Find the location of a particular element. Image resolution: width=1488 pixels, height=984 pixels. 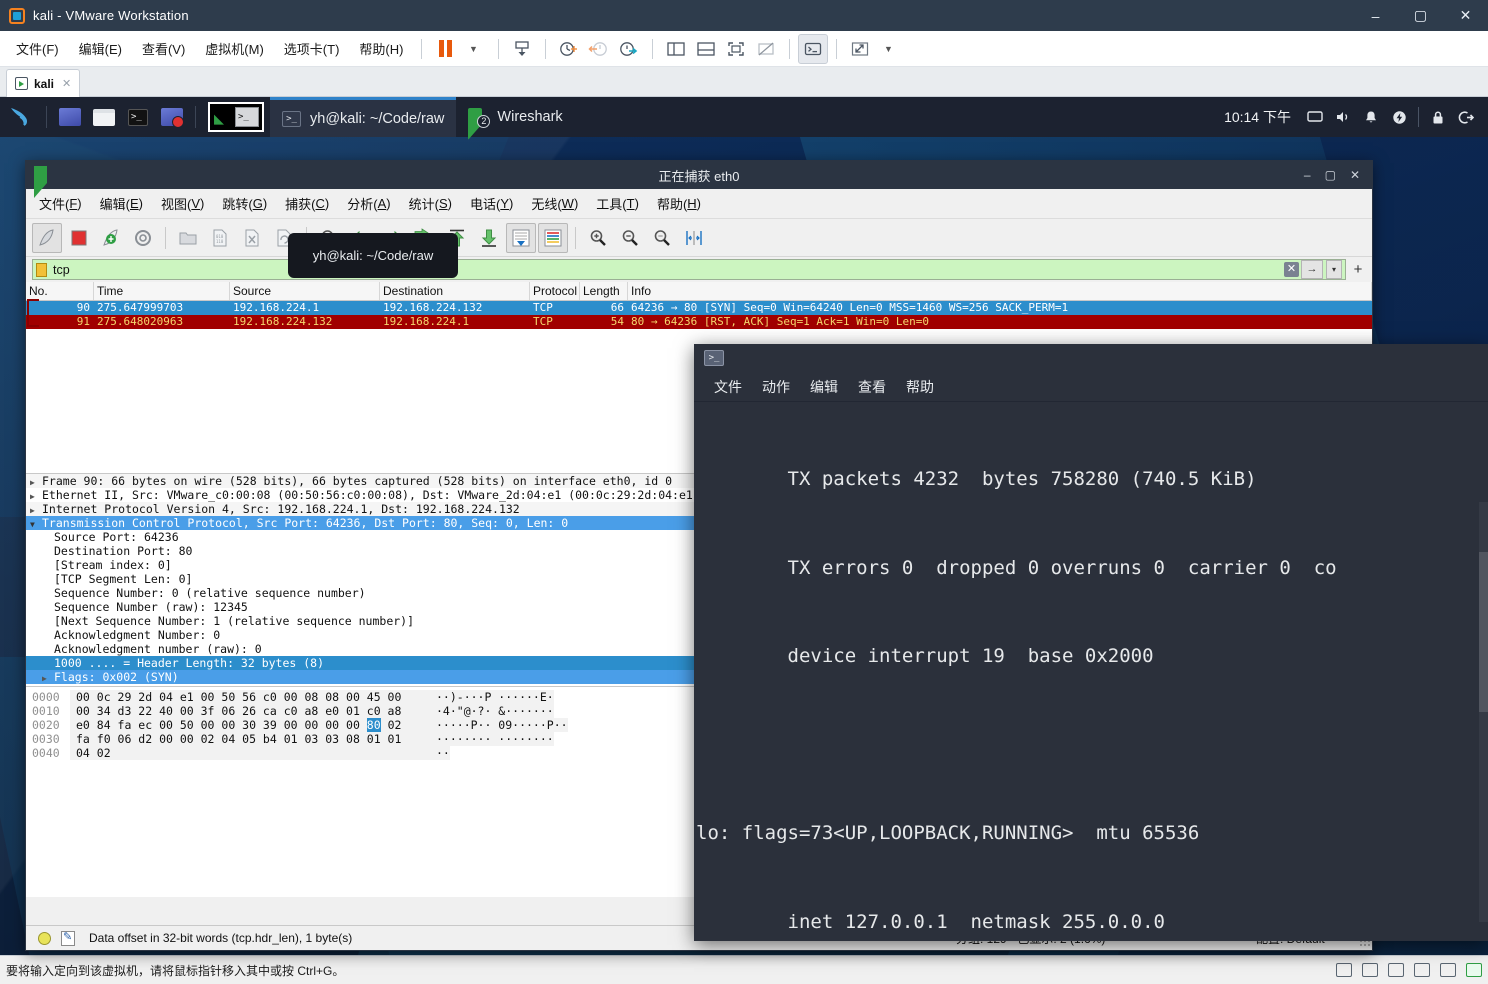

close-icon: ✕ is located at coordinates (66, 83).